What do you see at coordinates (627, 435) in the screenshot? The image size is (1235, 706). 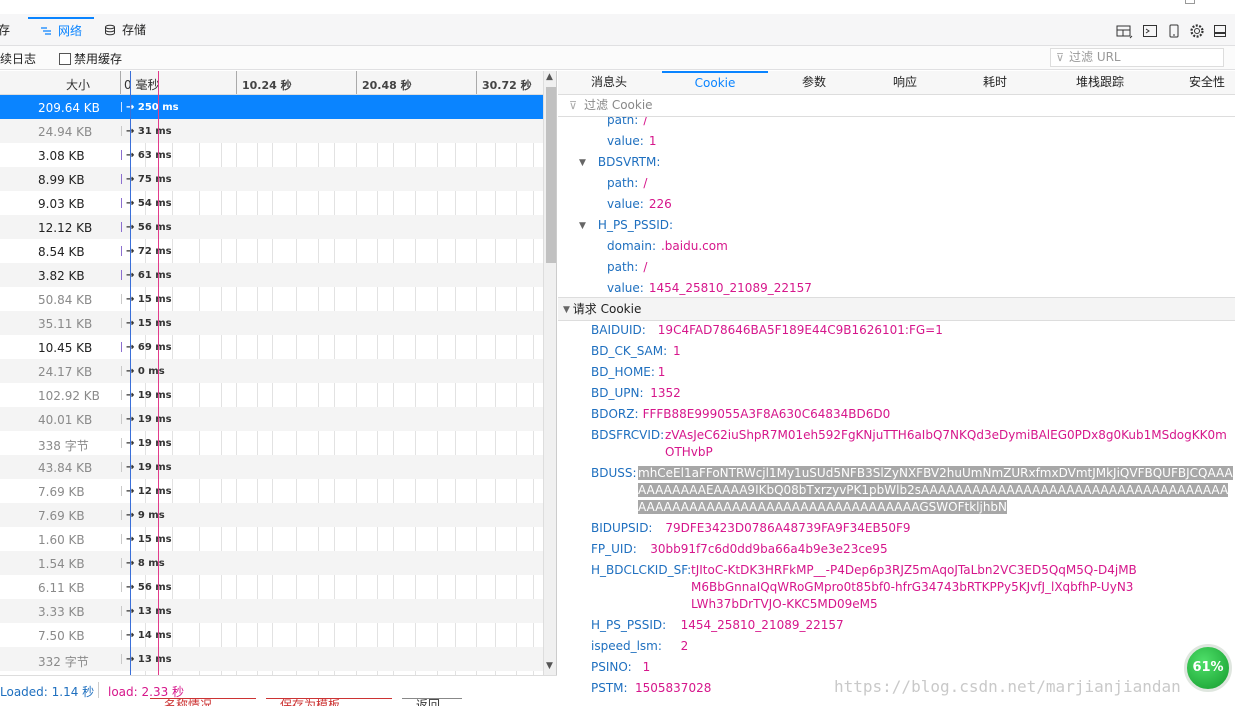 I see `cookie-entry: BDSFRCVID:` at bounding box center [627, 435].